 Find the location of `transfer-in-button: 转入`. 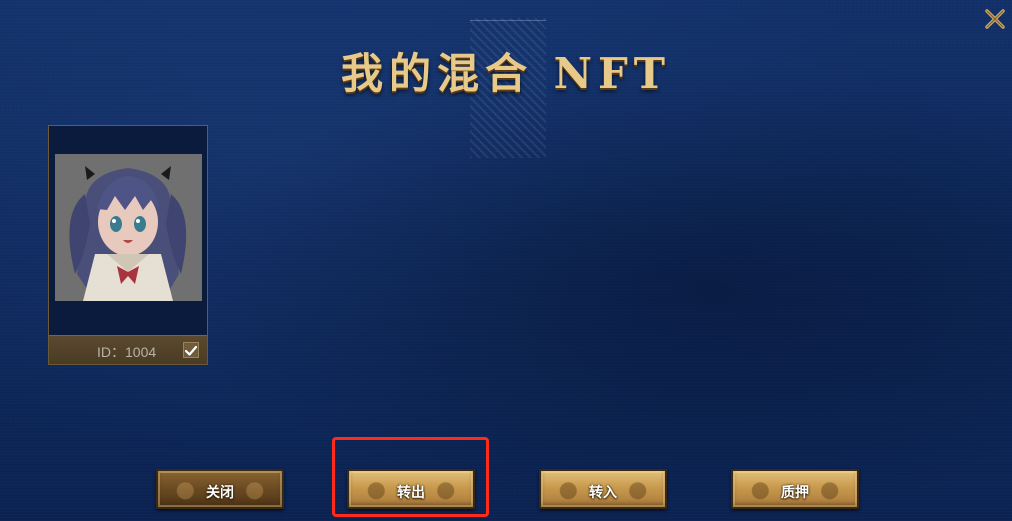

transfer-in-button: 转入 is located at coordinates (603, 489).